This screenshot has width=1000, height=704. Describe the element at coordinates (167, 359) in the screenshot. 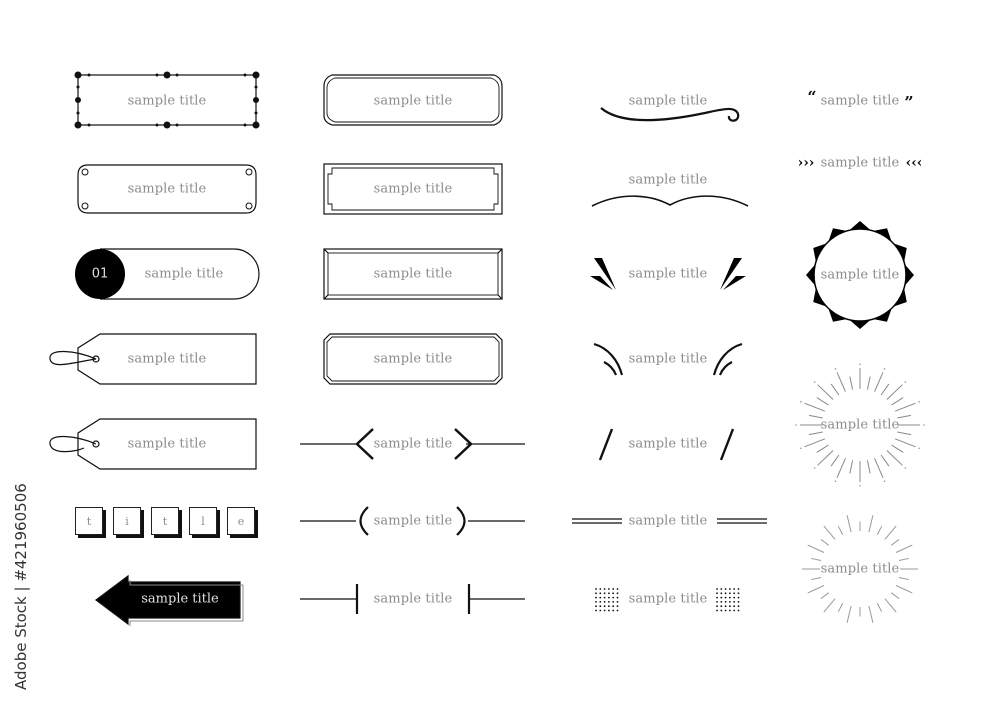

I see `tag-label-text: sample title` at that location.